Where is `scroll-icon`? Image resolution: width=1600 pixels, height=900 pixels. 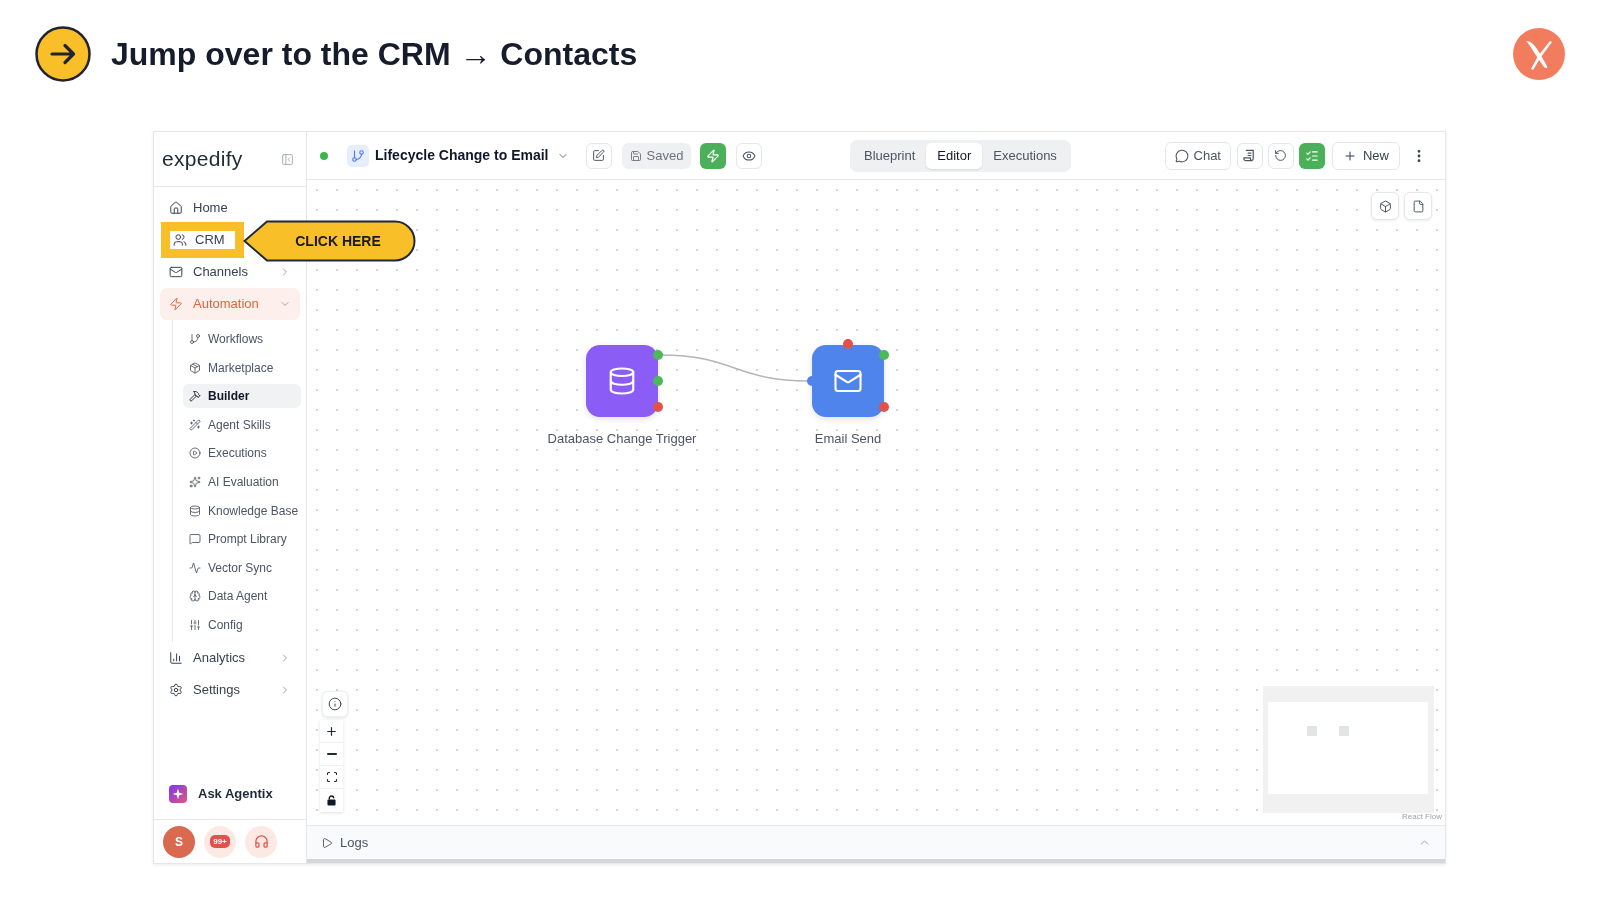 scroll-icon is located at coordinates (1250, 155).